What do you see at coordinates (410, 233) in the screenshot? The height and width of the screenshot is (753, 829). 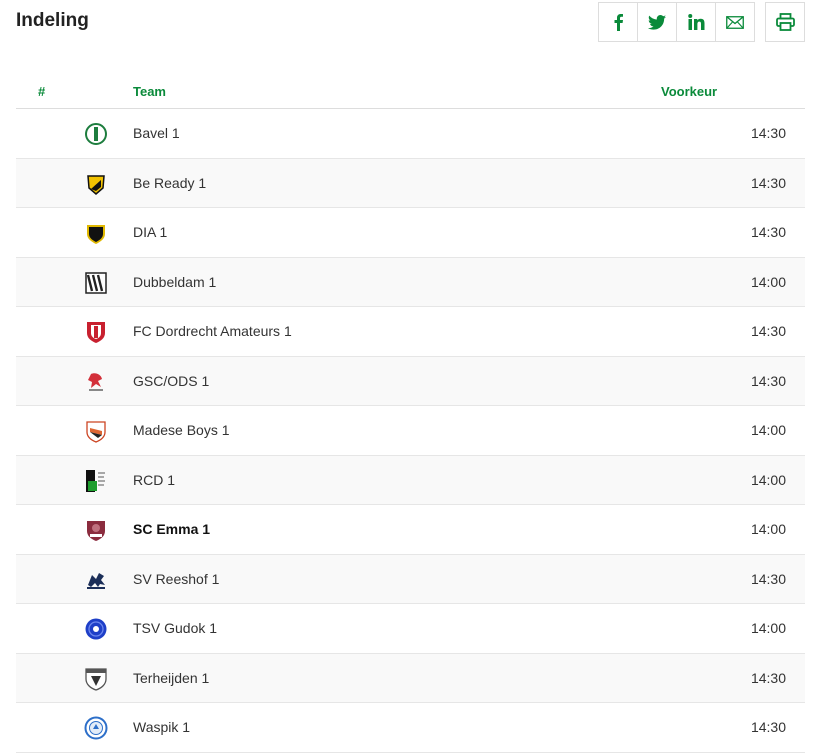 I see `table-row: DIA 1 14:30` at bounding box center [410, 233].